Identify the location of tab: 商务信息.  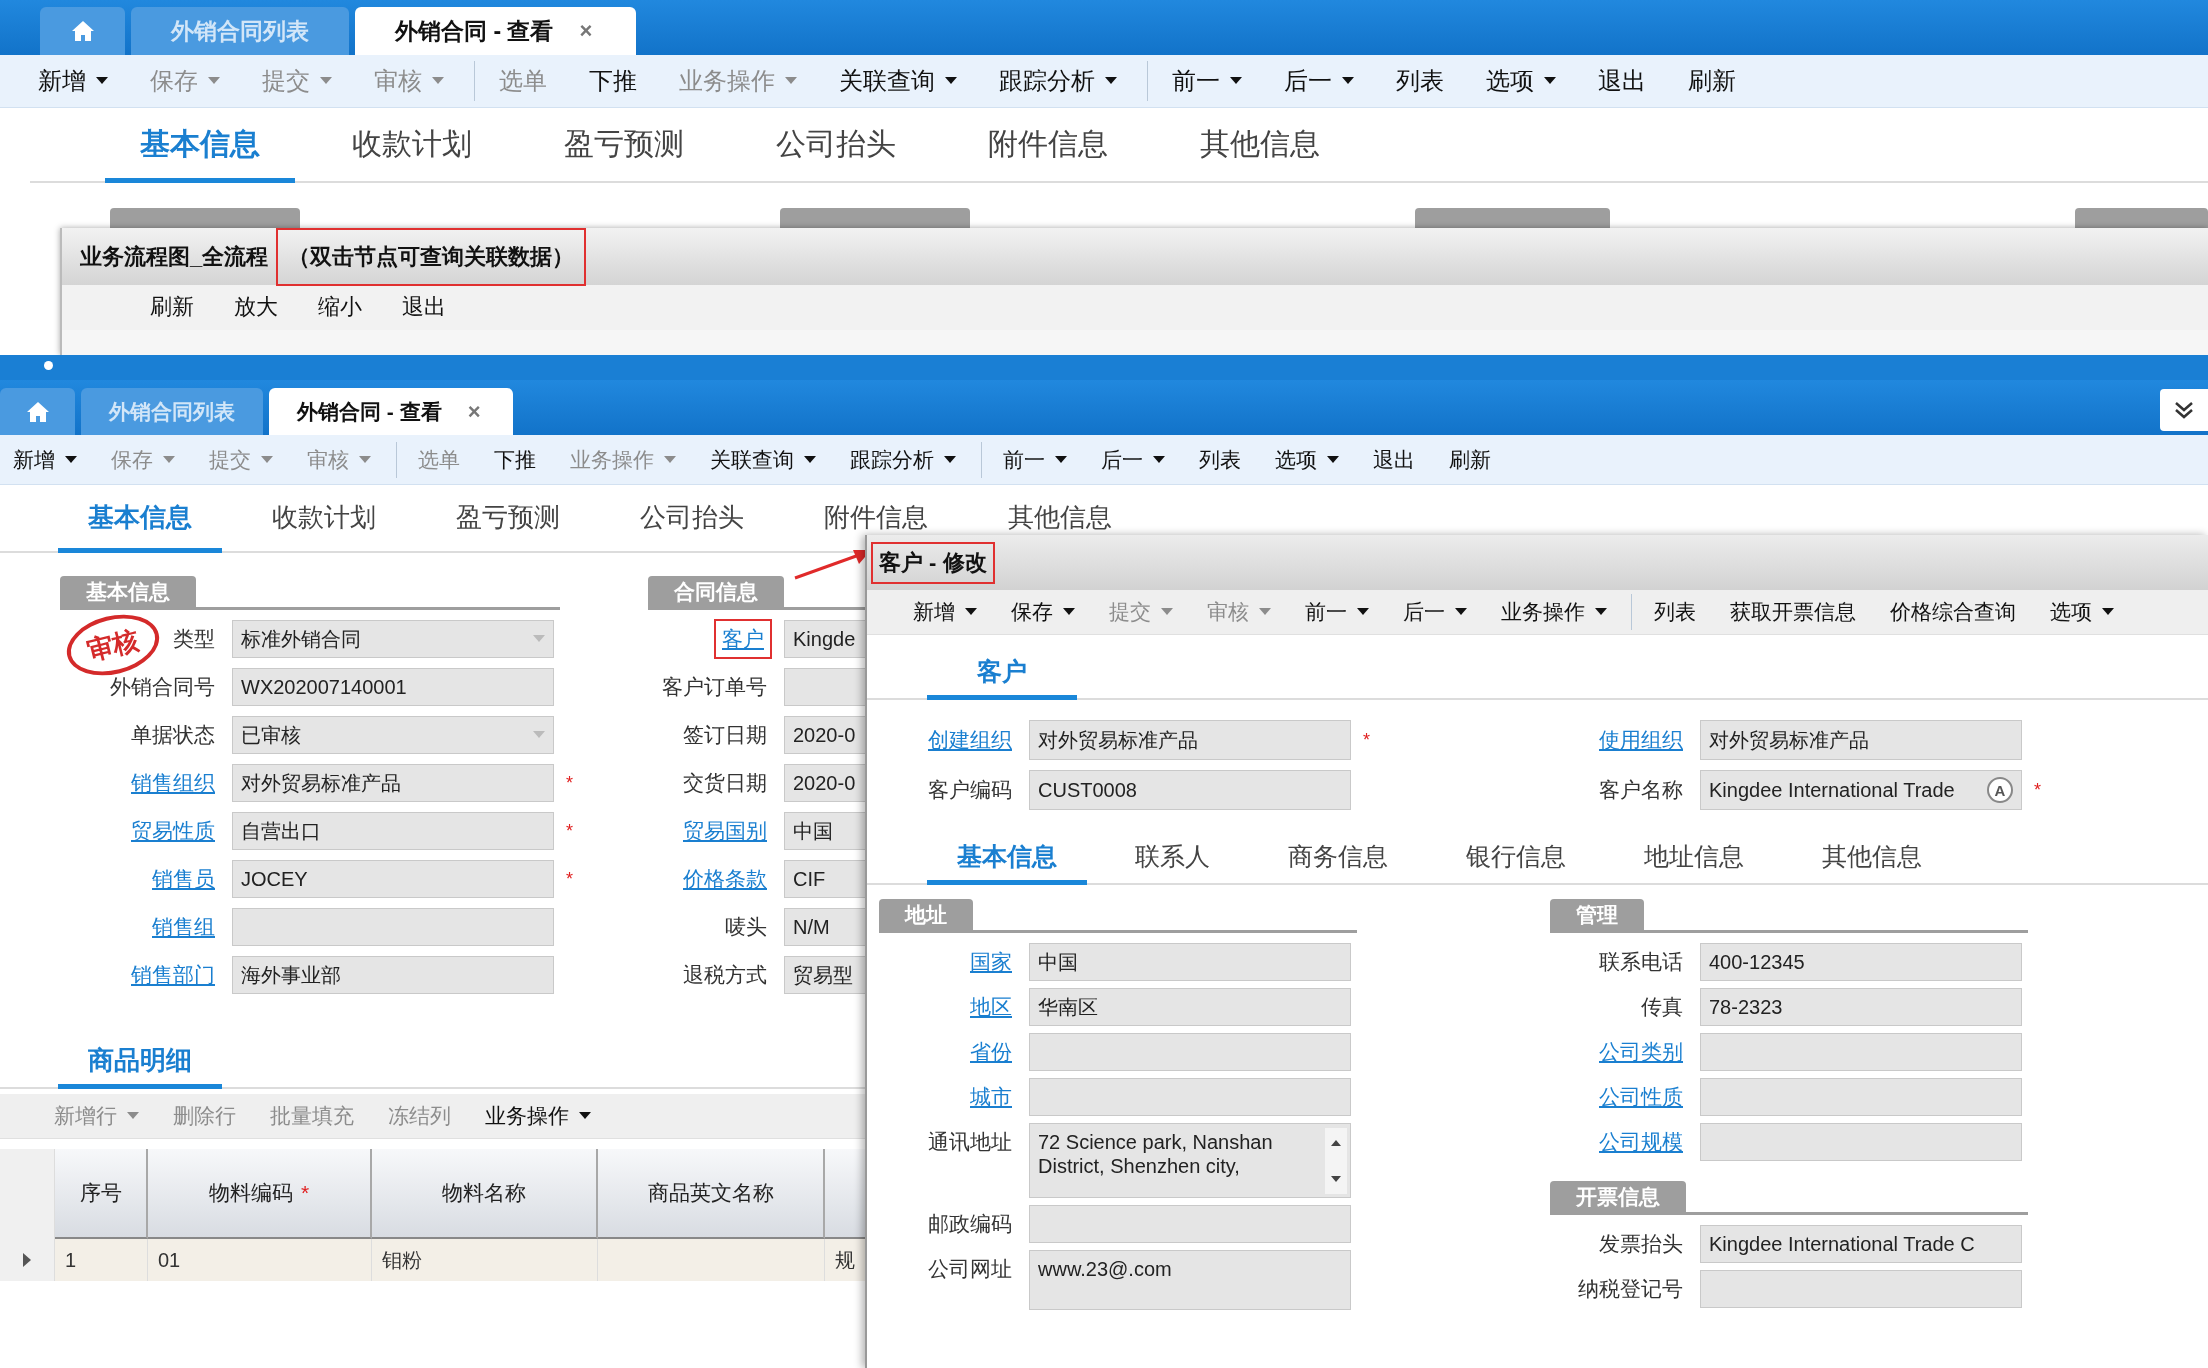
(1338, 858).